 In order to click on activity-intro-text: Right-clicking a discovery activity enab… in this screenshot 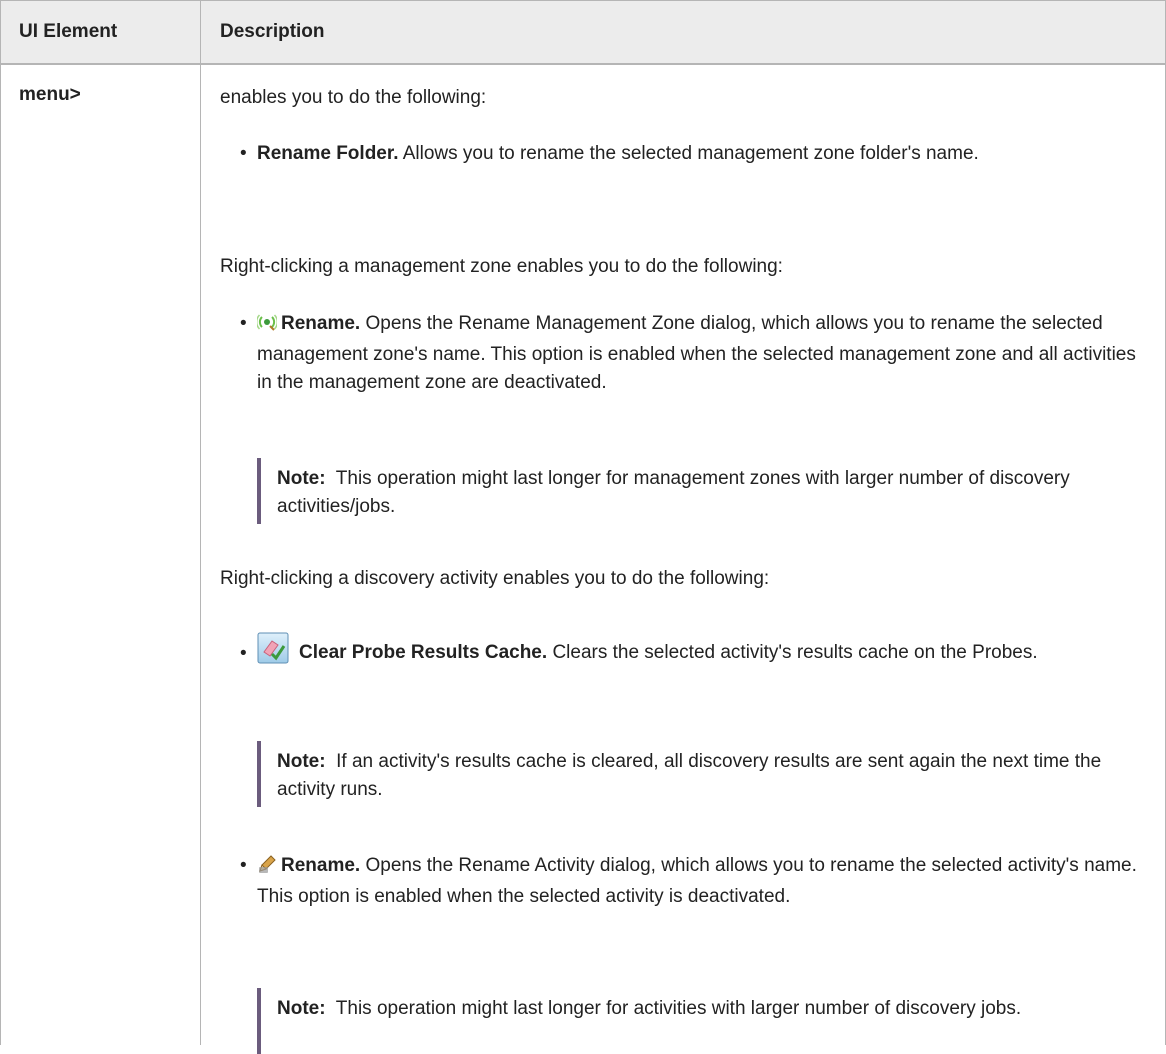, I will do `click(495, 578)`.